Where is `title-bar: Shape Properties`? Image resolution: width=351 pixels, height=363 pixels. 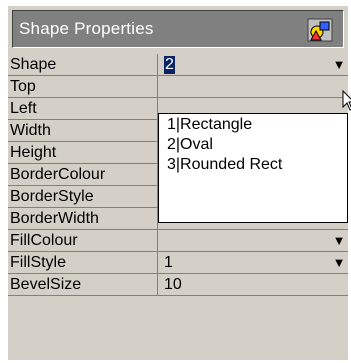
title-bar: Shape Properties is located at coordinates (178, 29).